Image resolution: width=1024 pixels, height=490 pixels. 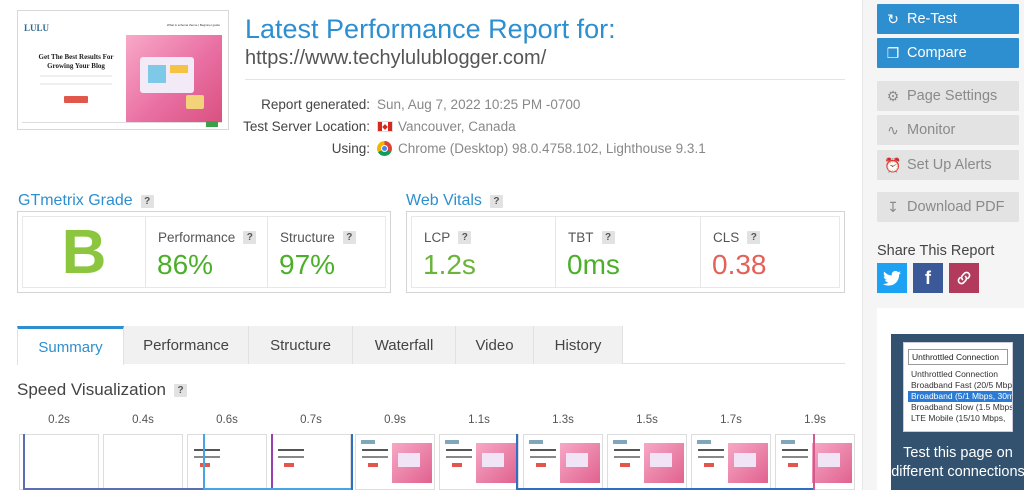 What do you see at coordinates (86, 201) in the screenshot?
I see `gtmetrix-grade-title: GTmetrix Grade ?` at bounding box center [86, 201].